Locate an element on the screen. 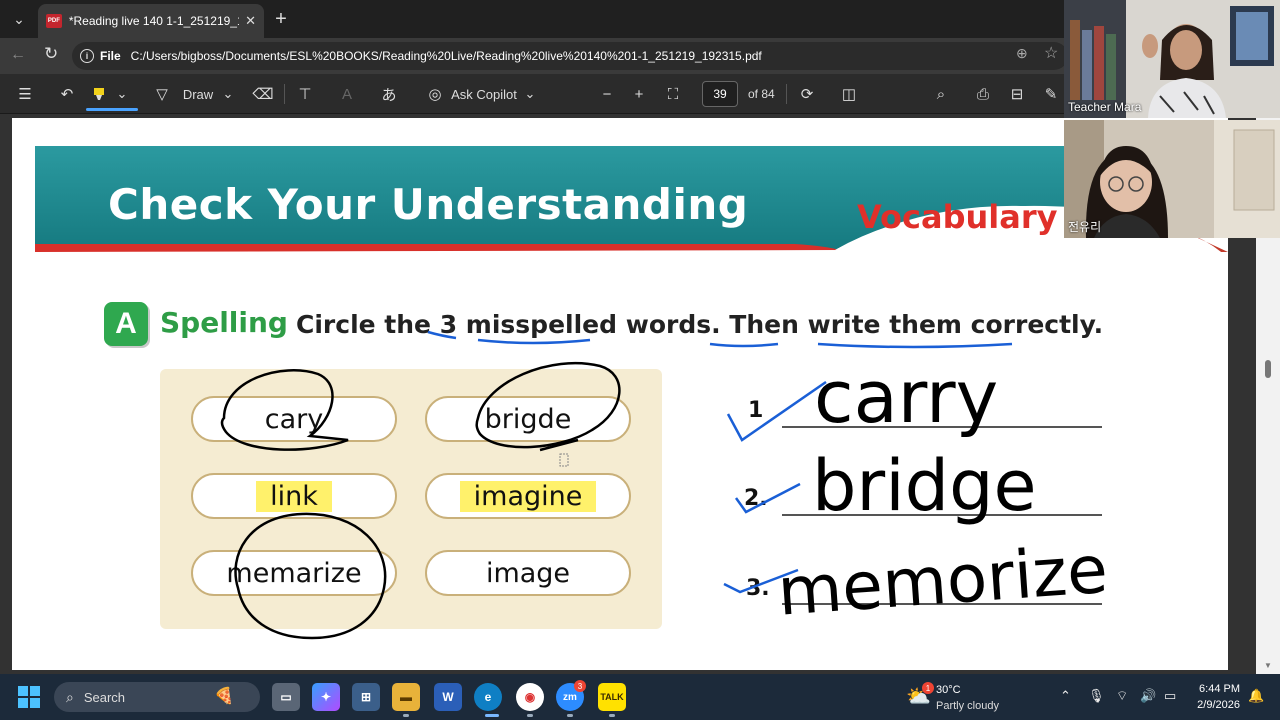 The height and width of the screenshot is (720, 1280). ask-copilot-label: Ask Copilot is located at coordinates (484, 94).